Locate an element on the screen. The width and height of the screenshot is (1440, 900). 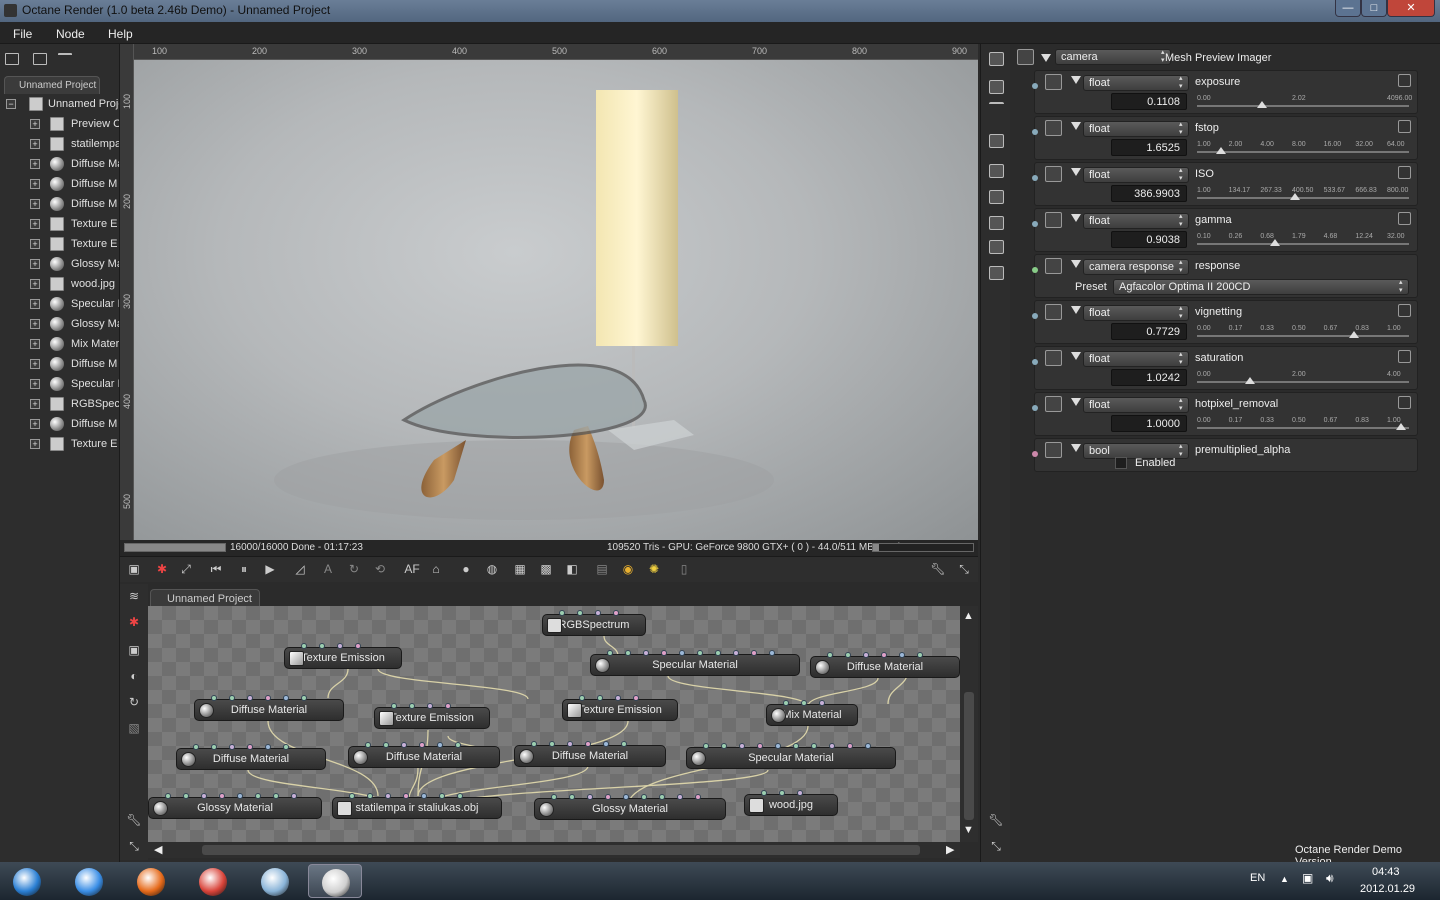
param-value-field: 1.0242 is located at coordinates (1149, 377).